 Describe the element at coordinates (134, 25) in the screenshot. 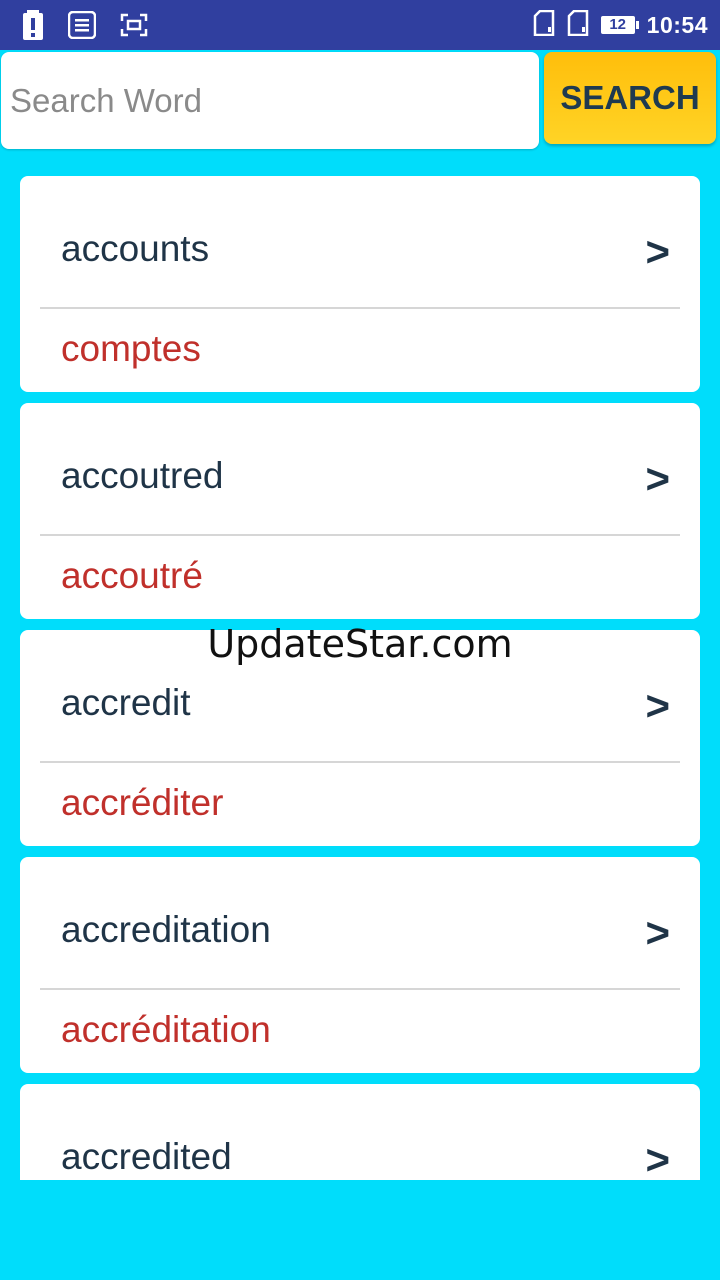

I see `screenshot-icon` at that location.